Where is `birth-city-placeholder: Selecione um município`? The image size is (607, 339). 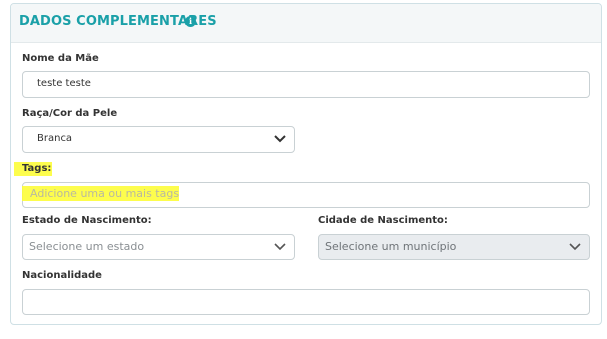 birth-city-placeholder: Selecione um município is located at coordinates (391, 246).